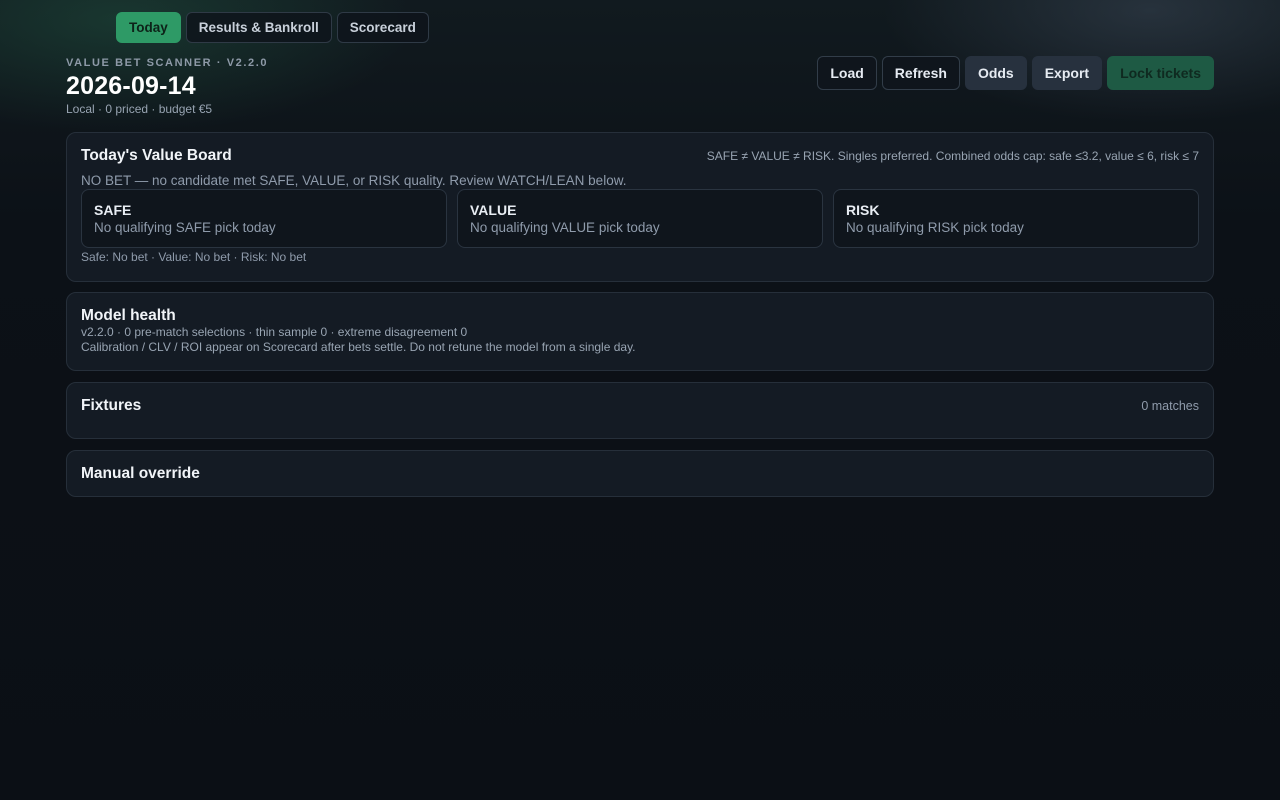 The height and width of the screenshot is (800, 1280). What do you see at coordinates (185, 227) in the screenshot?
I see `safe-card-text: No qualifying SAFE pick today` at bounding box center [185, 227].